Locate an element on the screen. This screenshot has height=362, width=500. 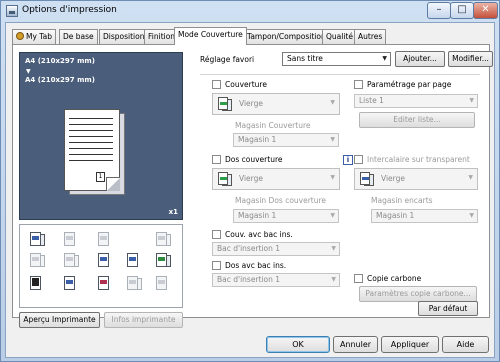
back-tray-insert-value: Bac d'insertion 1 is located at coordinates (249, 279).